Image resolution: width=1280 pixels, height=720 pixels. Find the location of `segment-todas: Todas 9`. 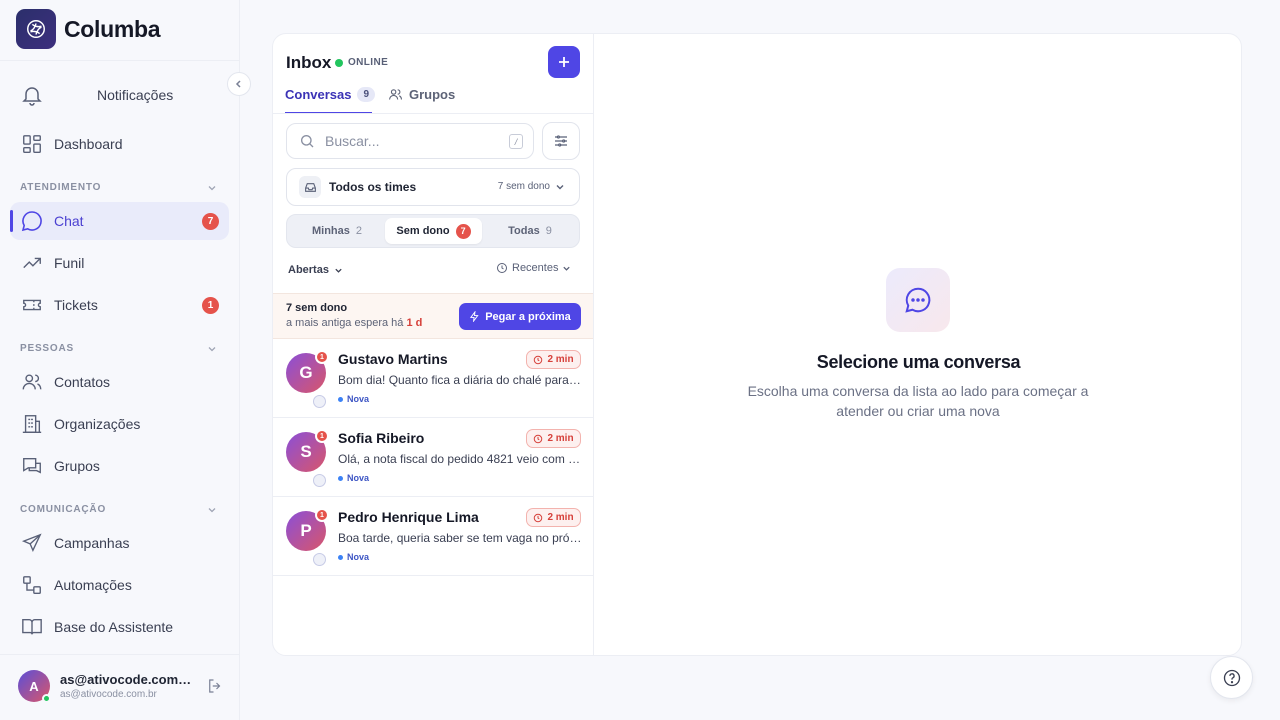

segment-todas: Todas 9 is located at coordinates (530, 231).